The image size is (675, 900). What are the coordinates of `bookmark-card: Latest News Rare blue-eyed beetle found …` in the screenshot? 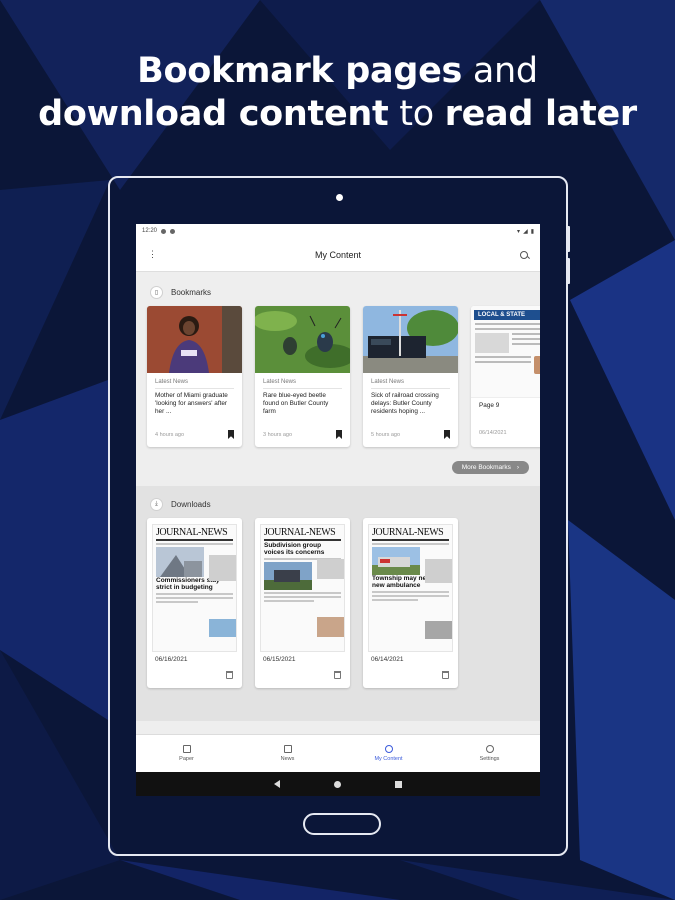 It's located at (302, 376).